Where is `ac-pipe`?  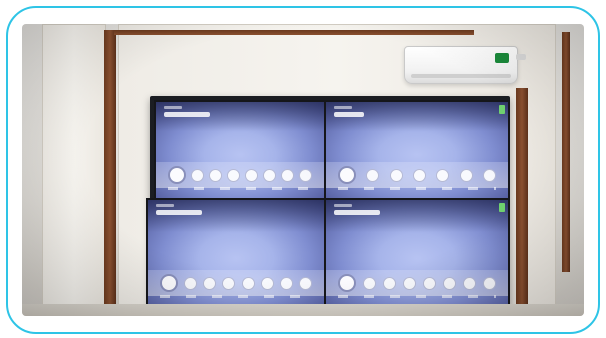 ac-pipe is located at coordinates (521, 57).